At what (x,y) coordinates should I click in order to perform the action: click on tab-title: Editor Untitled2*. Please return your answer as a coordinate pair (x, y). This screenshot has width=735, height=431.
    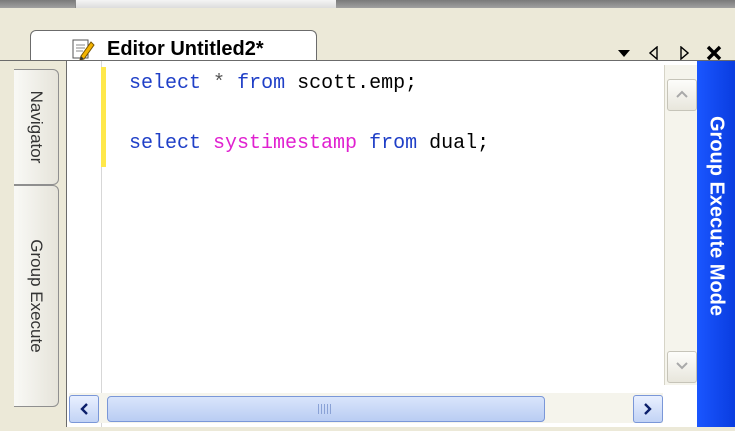
    Looking at the image, I should click on (185, 49).